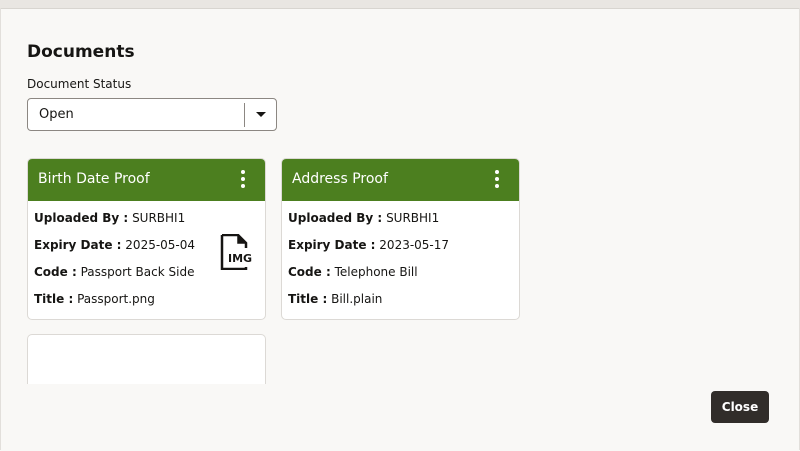  What do you see at coordinates (357, 299) in the screenshot?
I see `title-value: Bill.plain` at bounding box center [357, 299].